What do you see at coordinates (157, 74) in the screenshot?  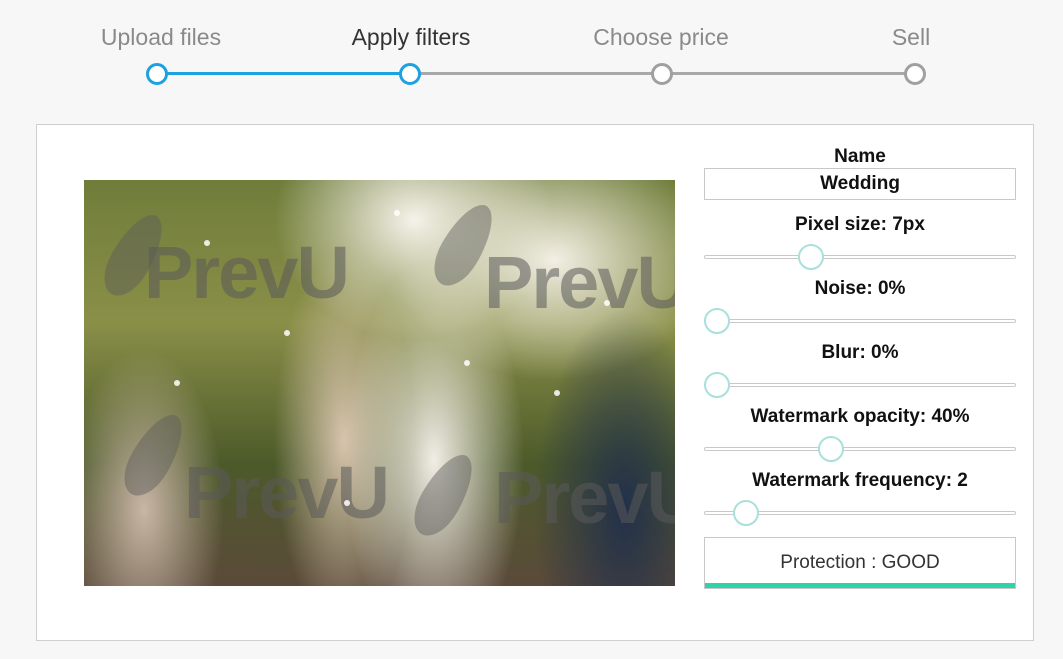 I see `step-upload-files-dot` at bounding box center [157, 74].